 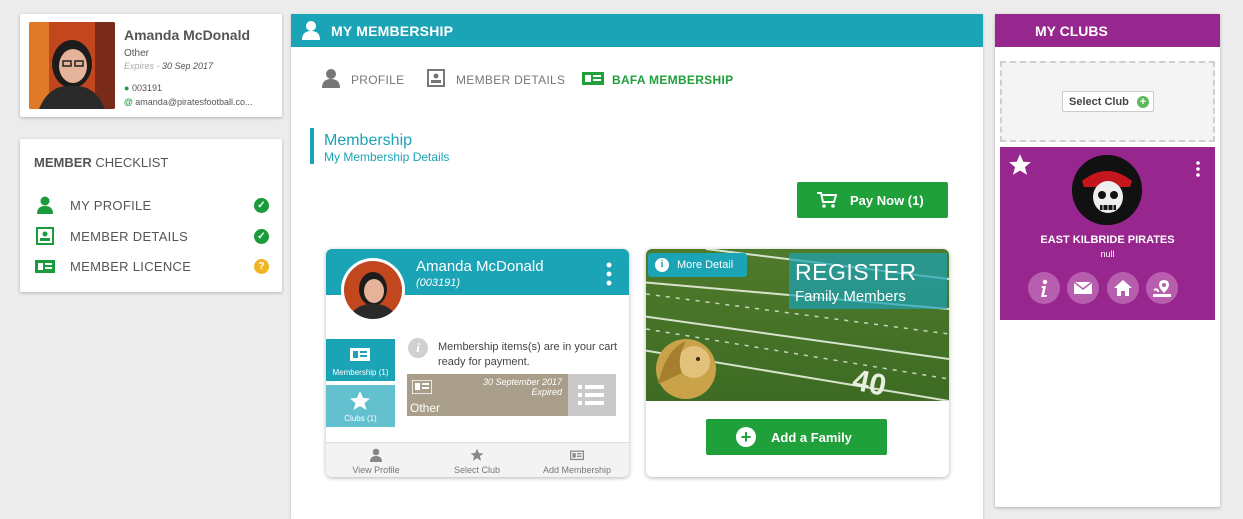 I want to click on section-subtitle: My Membership Details, so click(x=387, y=157).